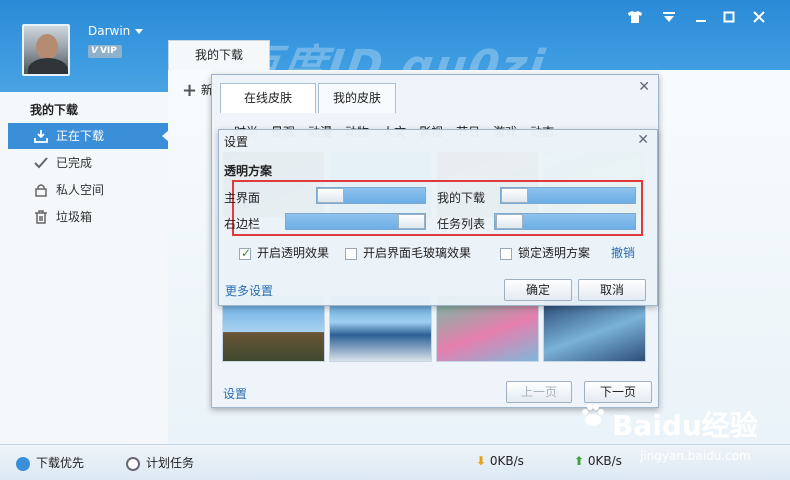 The image size is (790, 480). What do you see at coordinates (235, 393) in the screenshot?
I see `skin-settings-link: 设置` at bounding box center [235, 393].